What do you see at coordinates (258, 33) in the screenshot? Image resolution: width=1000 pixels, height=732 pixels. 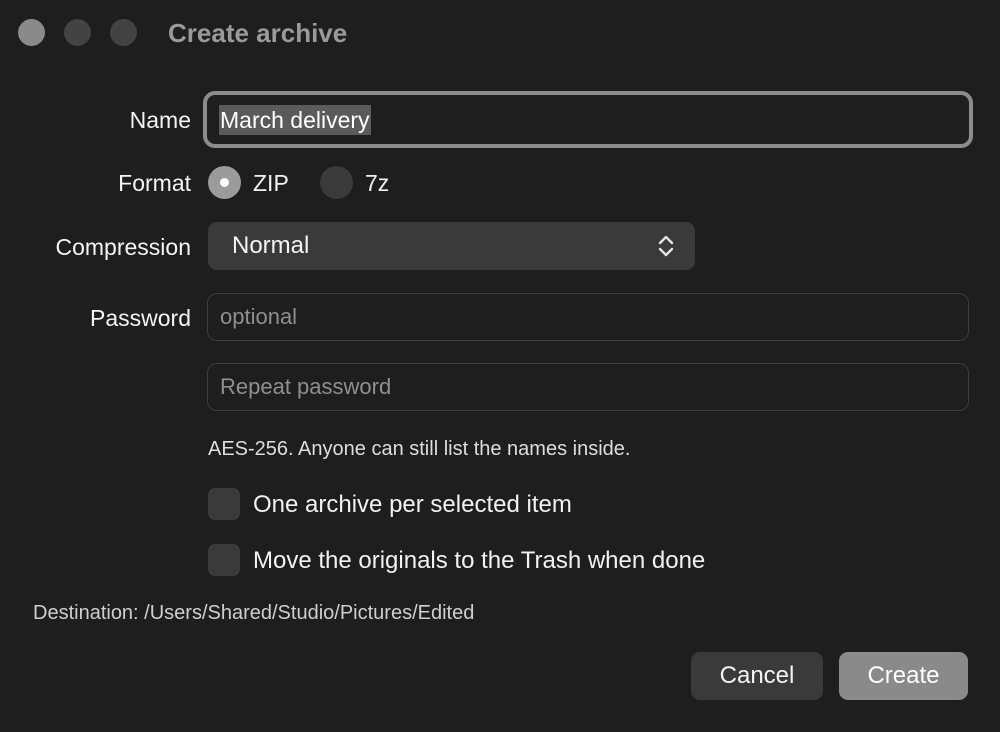 I see `window-title: Create archive` at bounding box center [258, 33].